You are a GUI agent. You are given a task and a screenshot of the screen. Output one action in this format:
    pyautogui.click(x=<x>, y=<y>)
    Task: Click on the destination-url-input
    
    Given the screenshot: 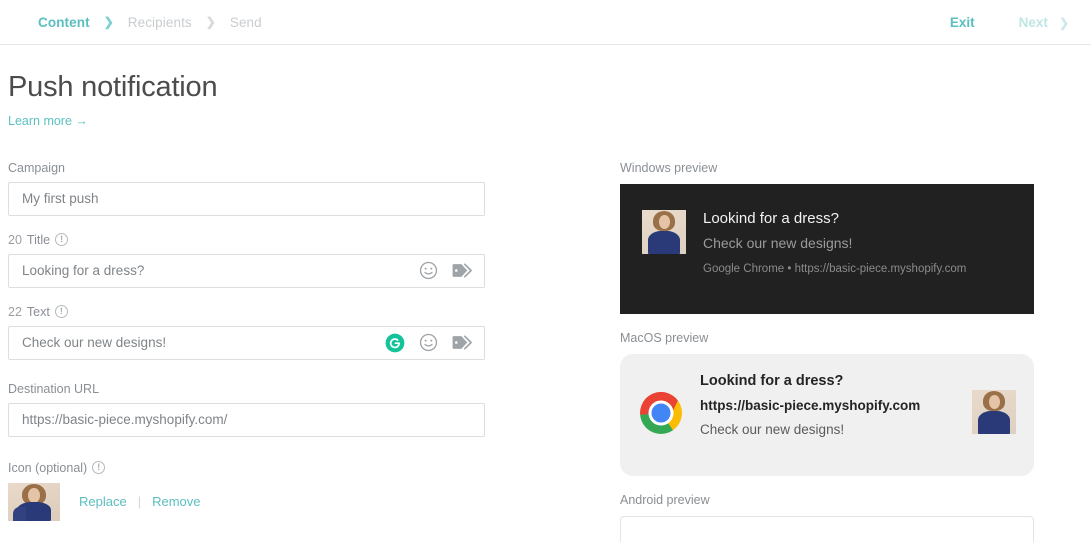 What is the action you would take?
    pyautogui.click(x=246, y=419)
    